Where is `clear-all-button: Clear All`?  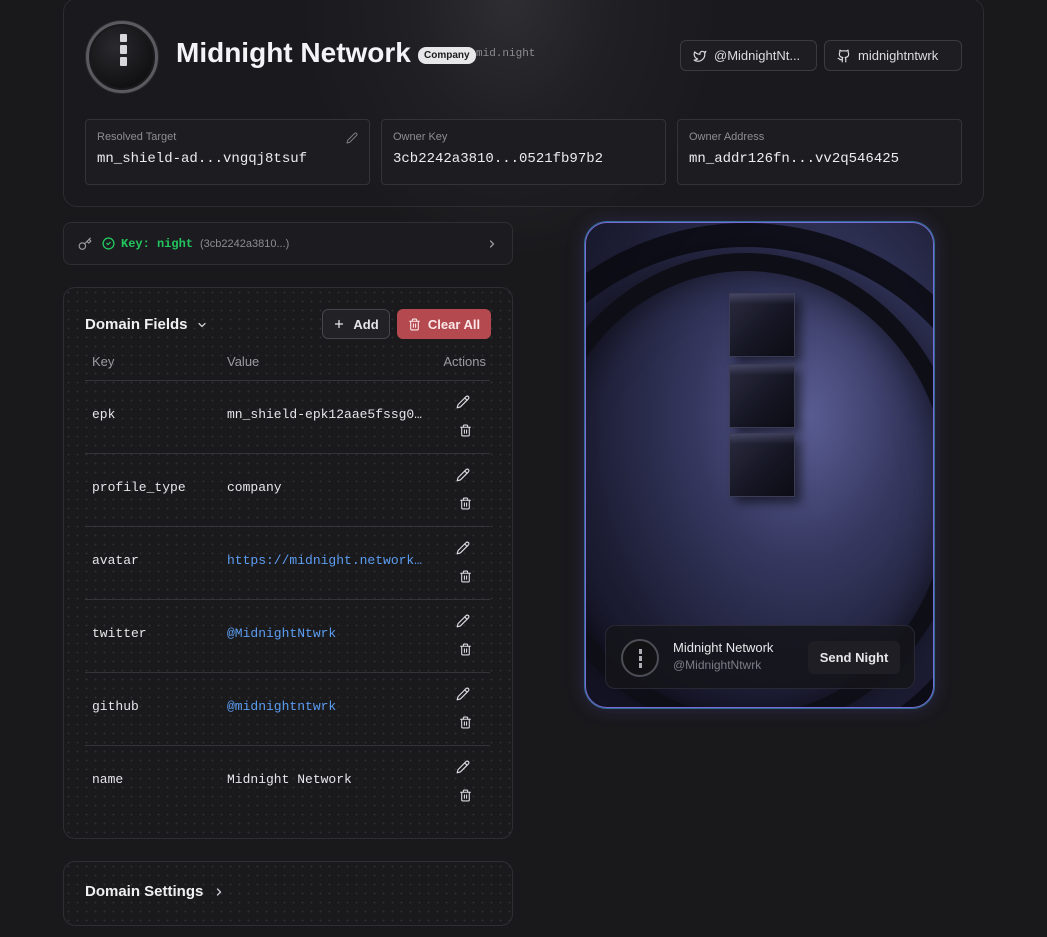 clear-all-button: Clear All is located at coordinates (444, 324).